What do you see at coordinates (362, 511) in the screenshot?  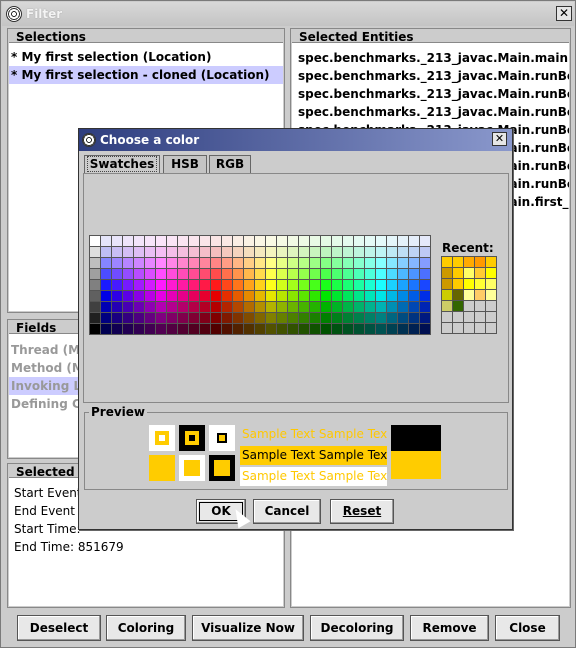 I see `reset-button: Reset` at bounding box center [362, 511].